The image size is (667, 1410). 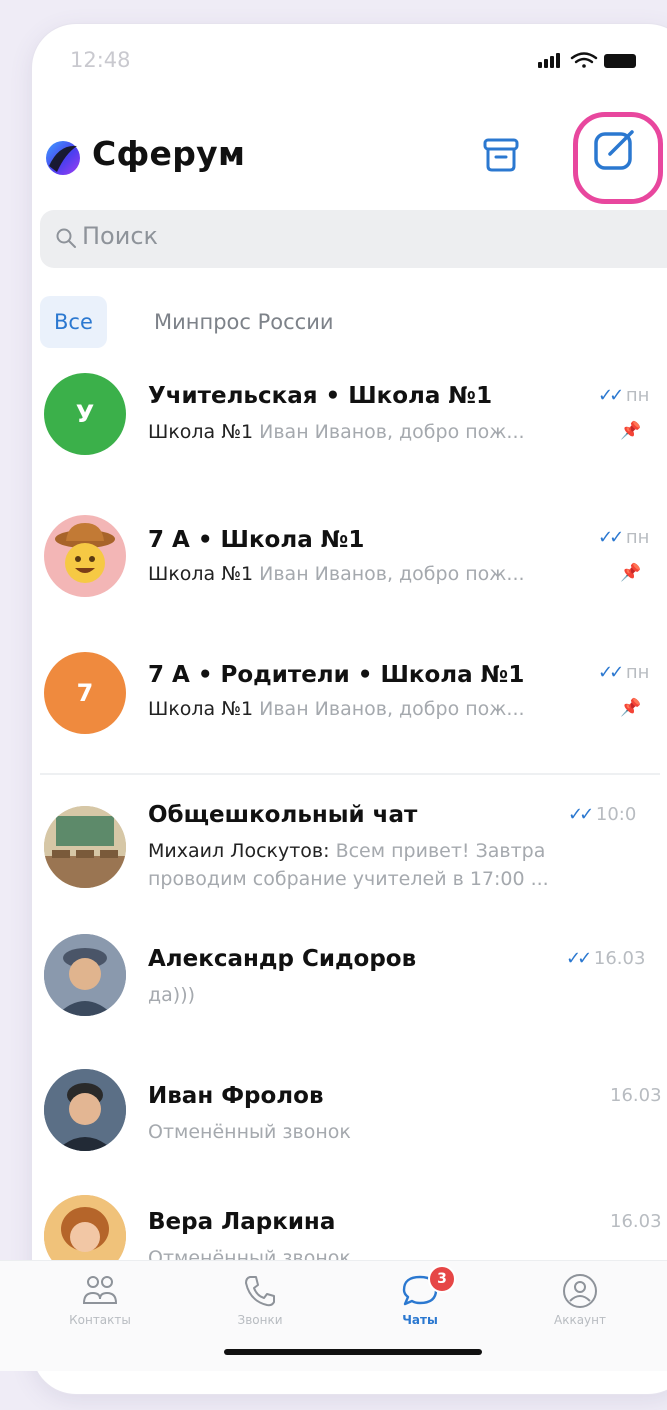 What do you see at coordinates (283, 815) in the screenshot?
I see `chat-title: Общешкольный чат` at bounding box center [283, 815].